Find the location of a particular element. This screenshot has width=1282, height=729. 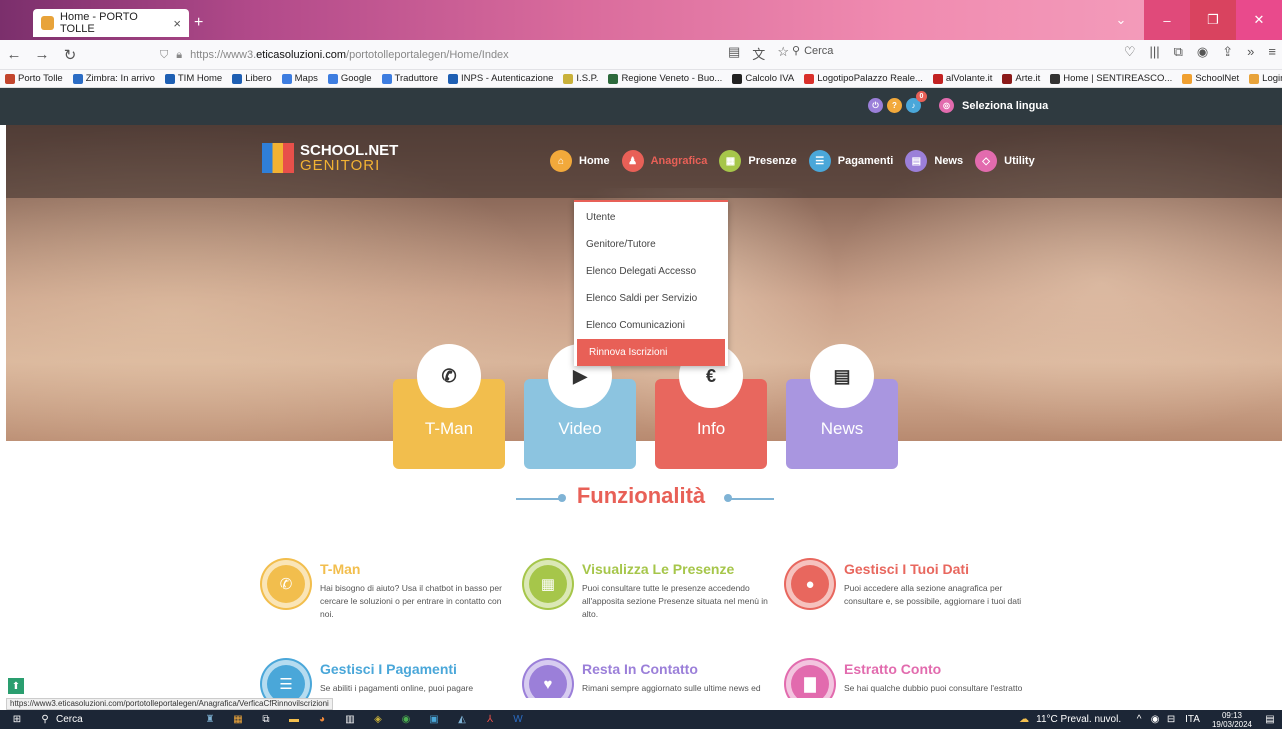

tab-home: Home - PORTO TOLLE × is located at coordinates (111, 23).